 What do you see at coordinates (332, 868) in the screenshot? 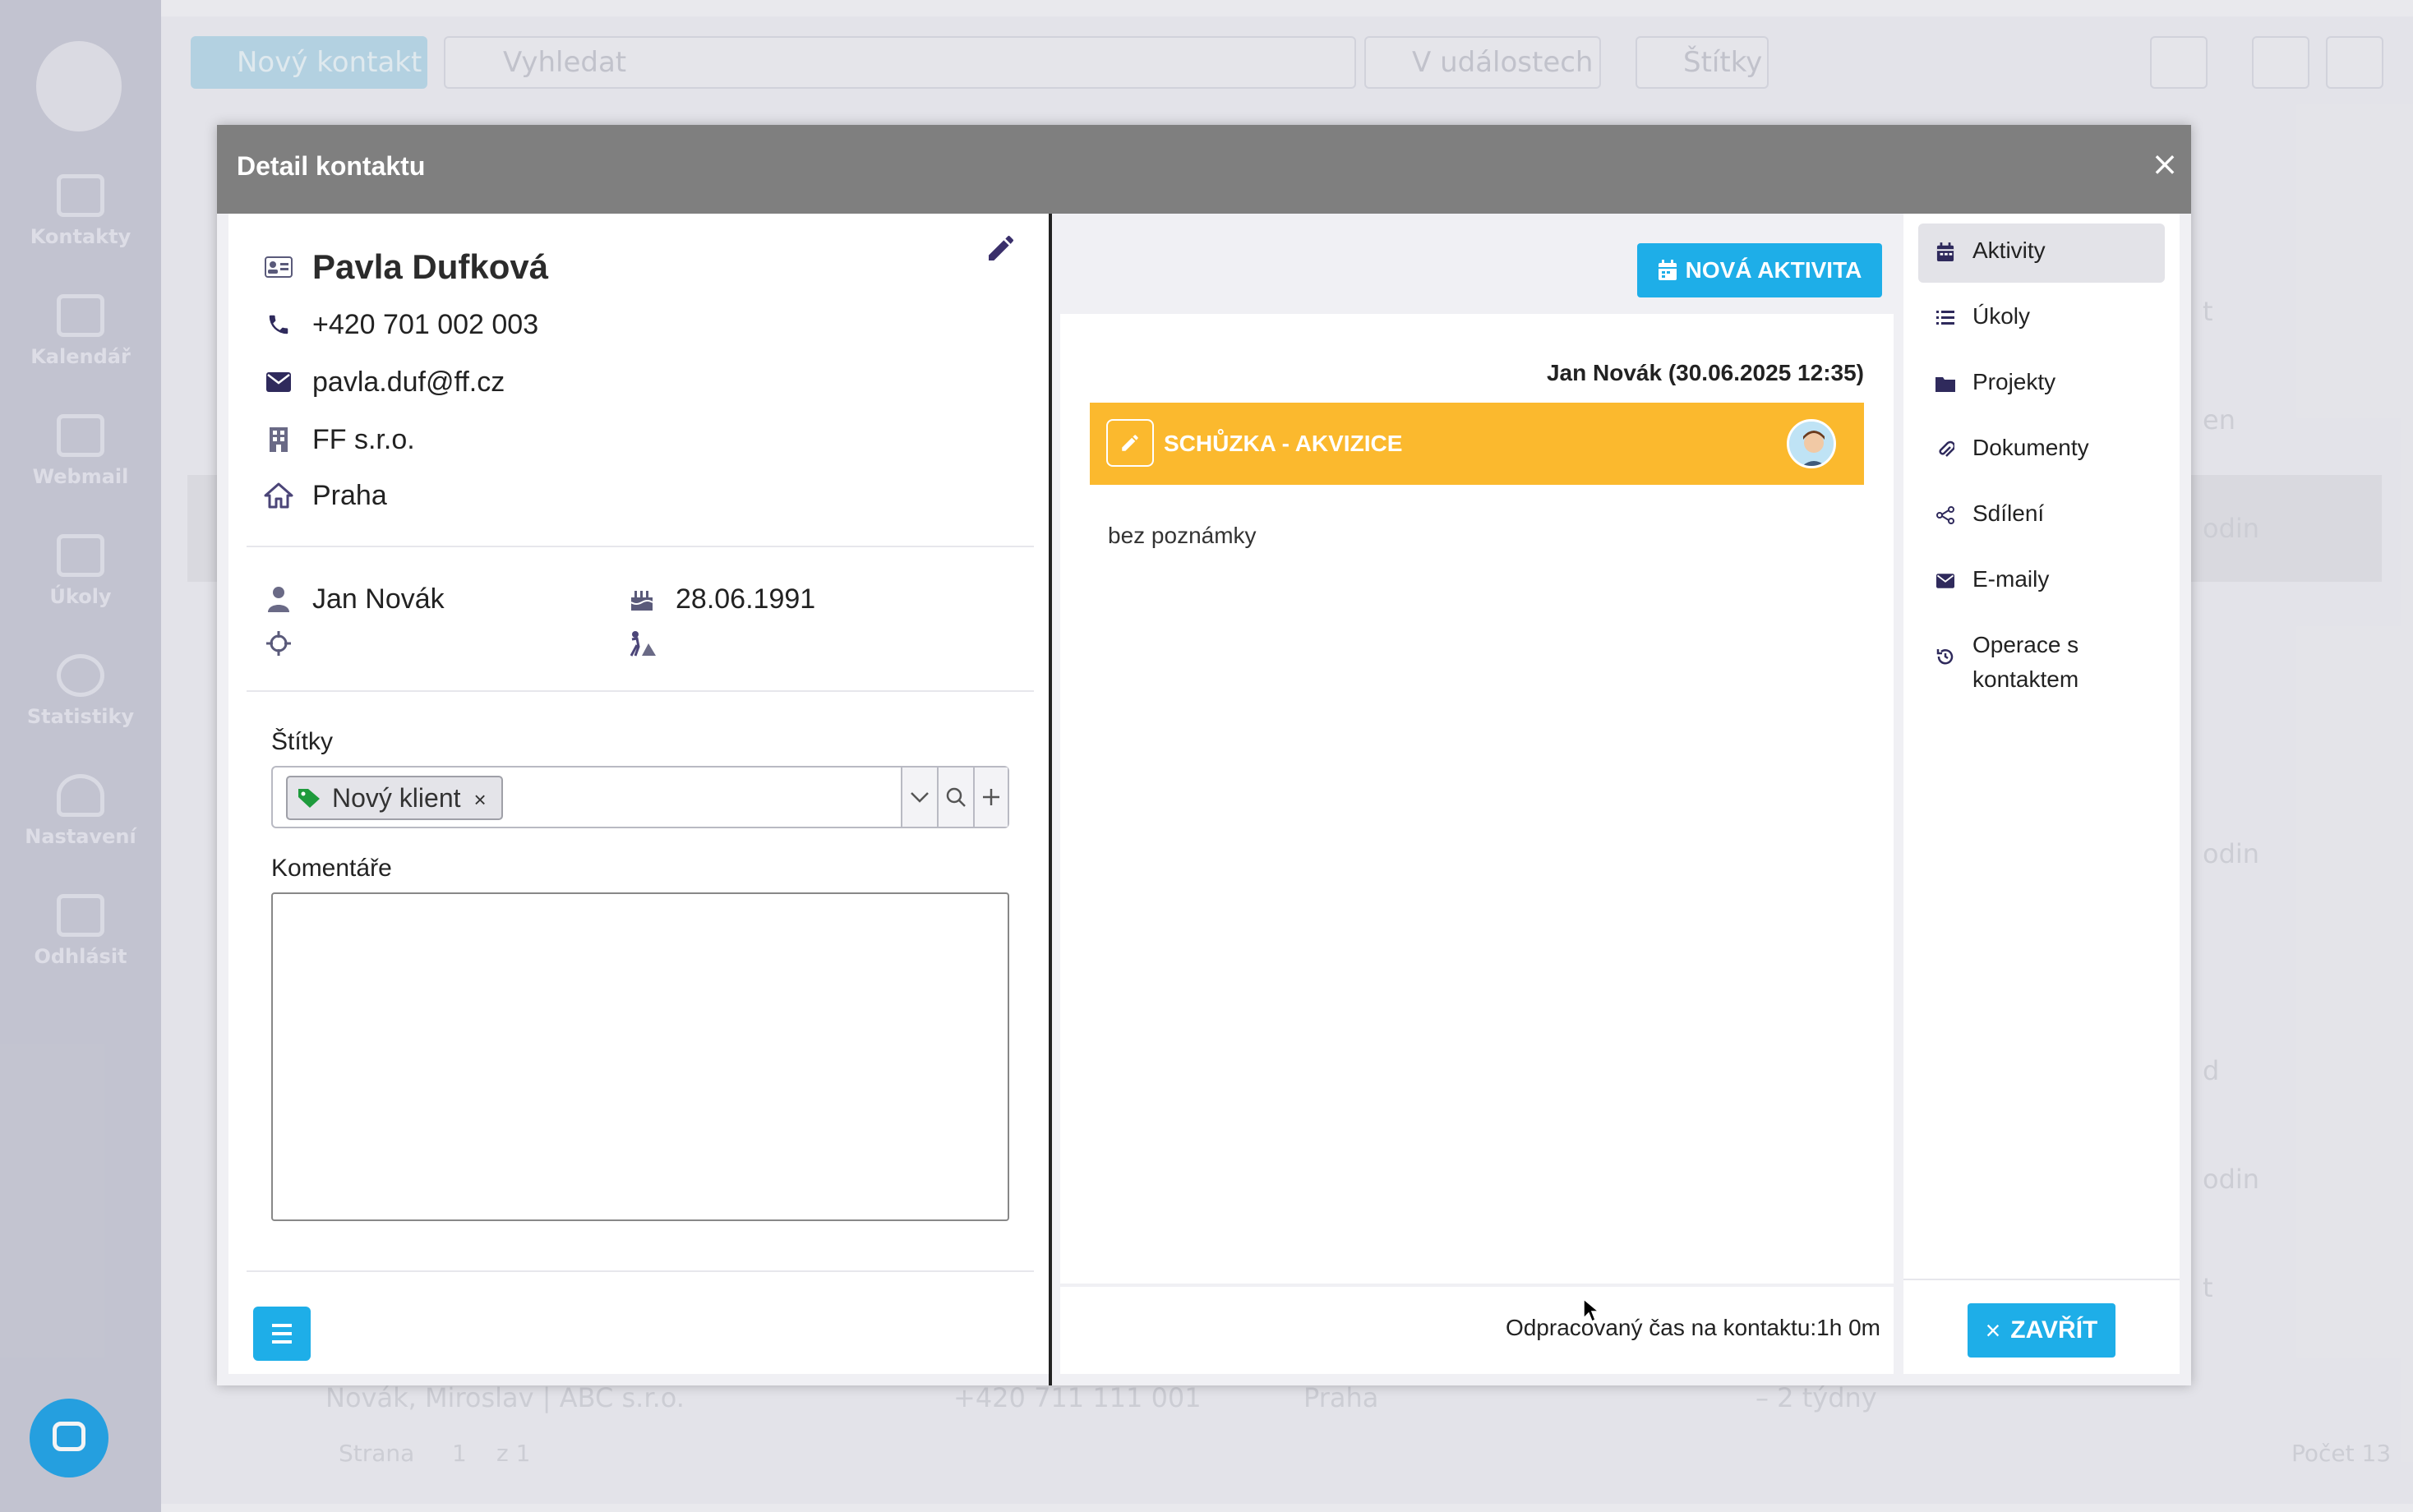
I see `comments-label: Komentáře` at bounding box center [332, 868].